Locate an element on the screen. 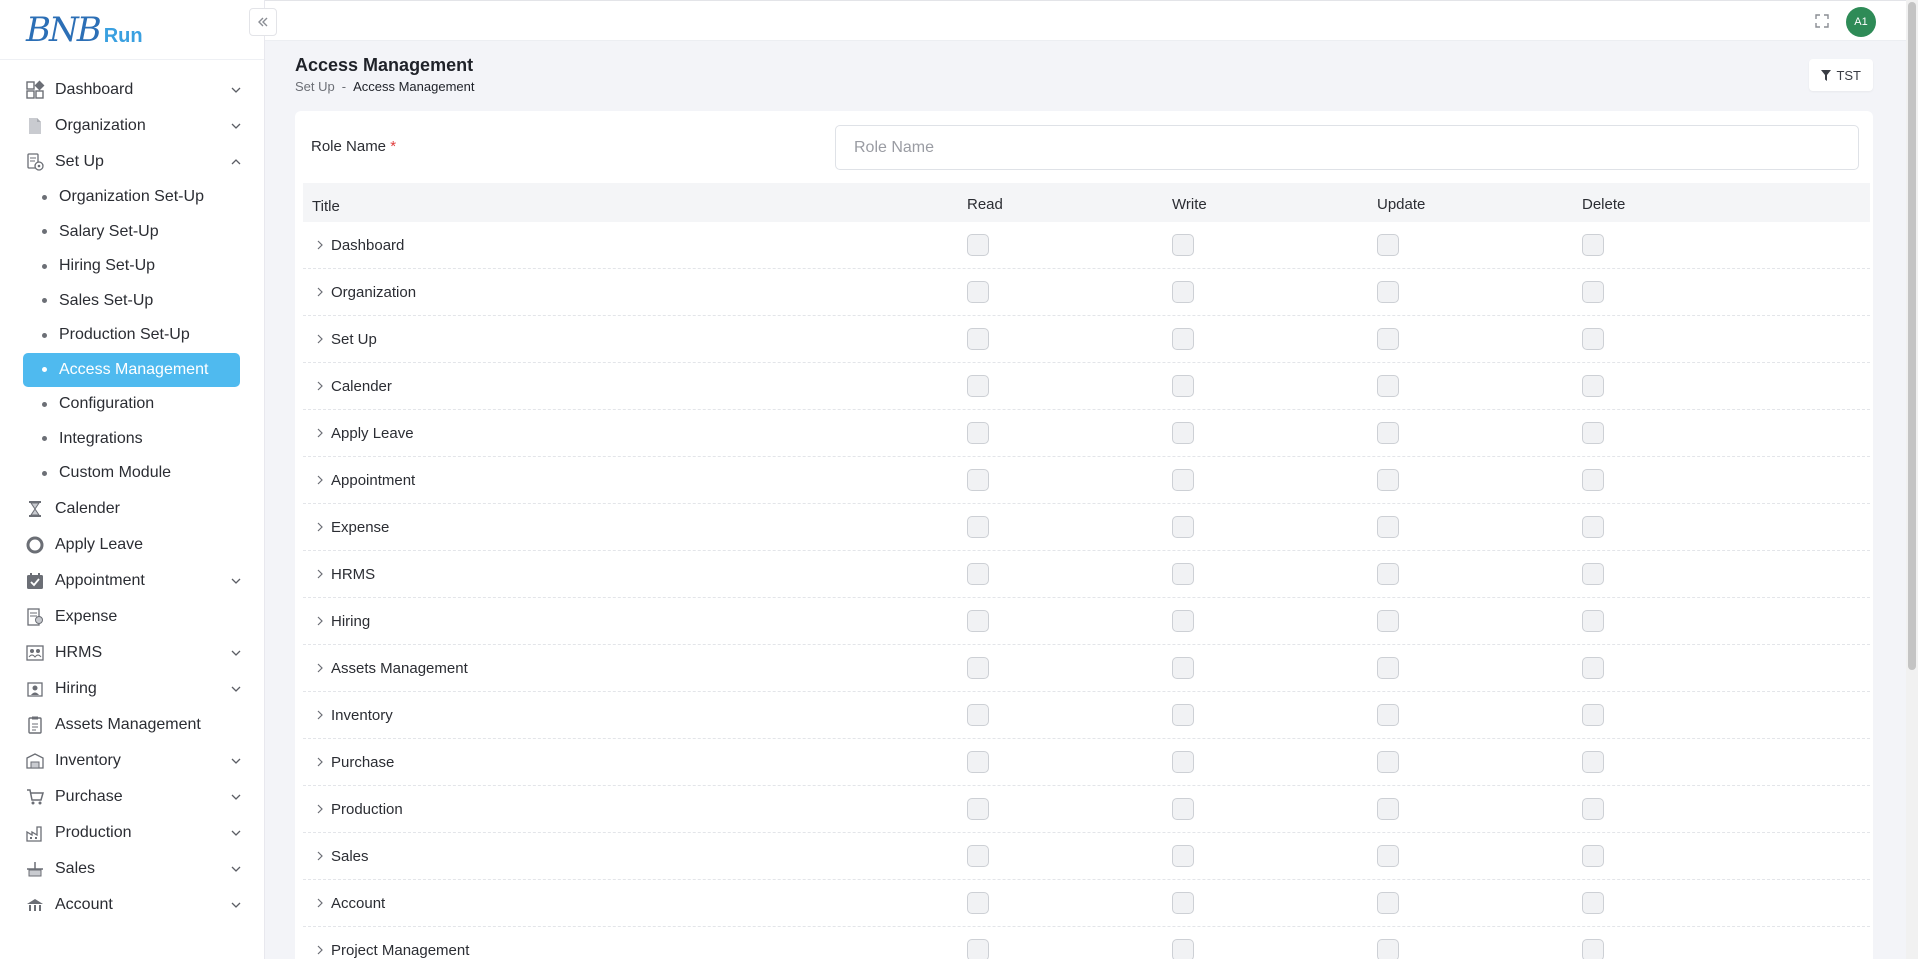 This screenshot has height=959, width=1918. sidebar-item-hrms: HRMS is located at coordinates (132, 653).